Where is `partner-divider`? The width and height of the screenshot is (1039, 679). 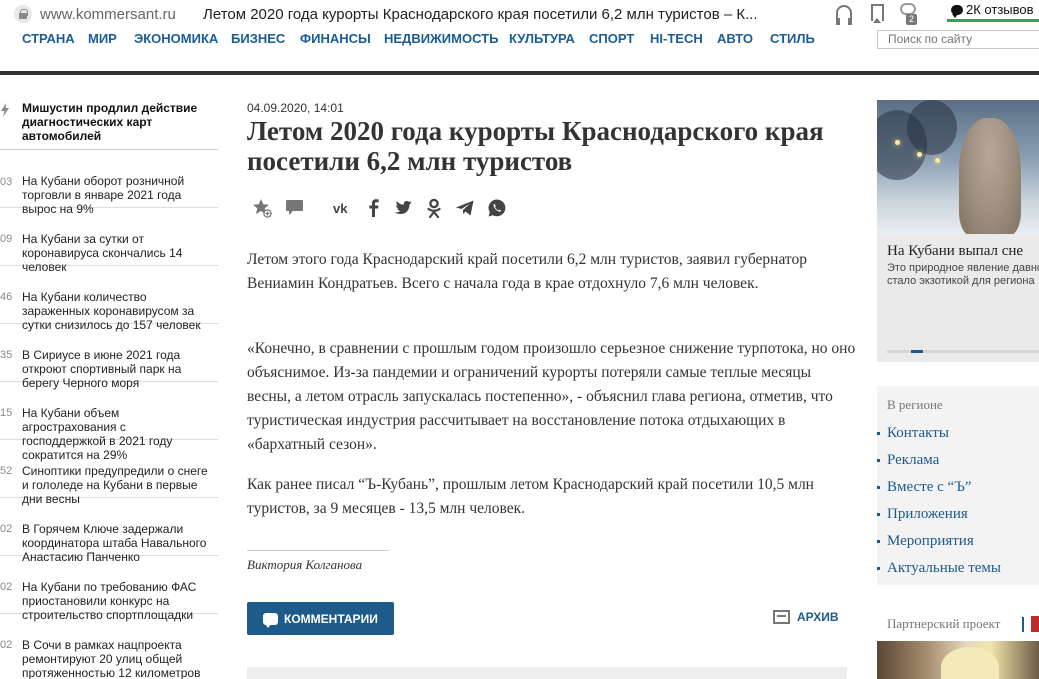 partner-divider is located at coordinates (1023, 624).